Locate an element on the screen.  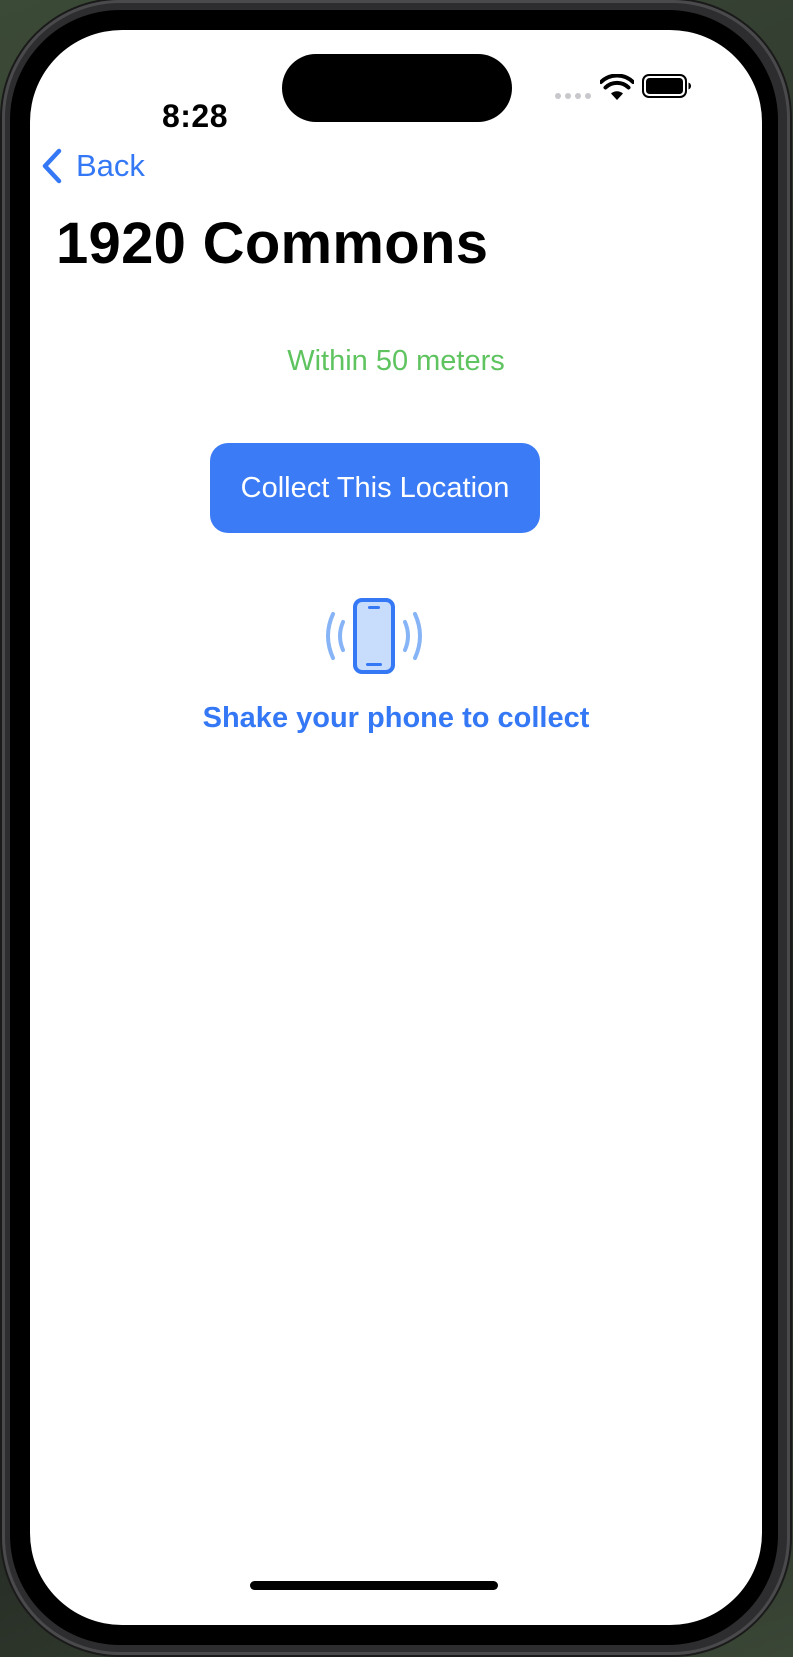
chevron-left-icon is located at coordinates (52, 166).